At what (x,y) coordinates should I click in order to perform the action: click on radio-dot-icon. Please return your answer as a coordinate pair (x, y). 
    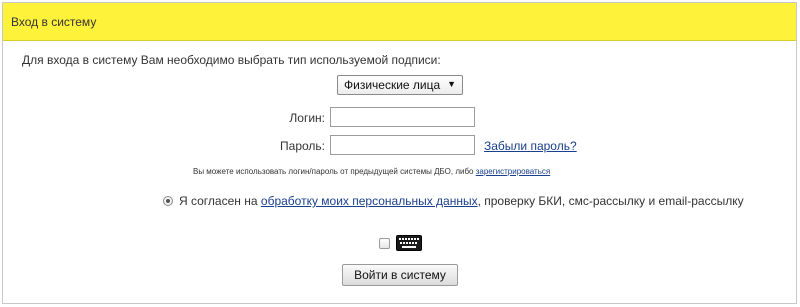
    Looking at the image, I should click on (168, 201).